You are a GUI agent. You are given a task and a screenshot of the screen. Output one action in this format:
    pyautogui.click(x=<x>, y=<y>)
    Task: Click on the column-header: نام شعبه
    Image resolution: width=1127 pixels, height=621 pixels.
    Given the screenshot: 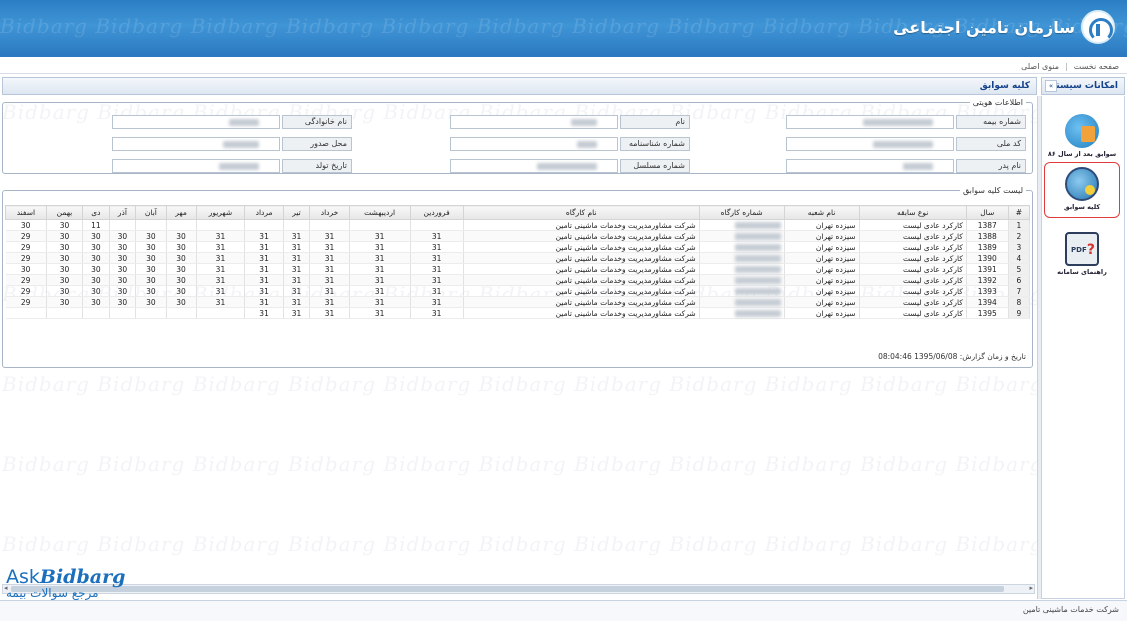 What is the action you would take?
    pyautogui.click(x=821, y=212)
    